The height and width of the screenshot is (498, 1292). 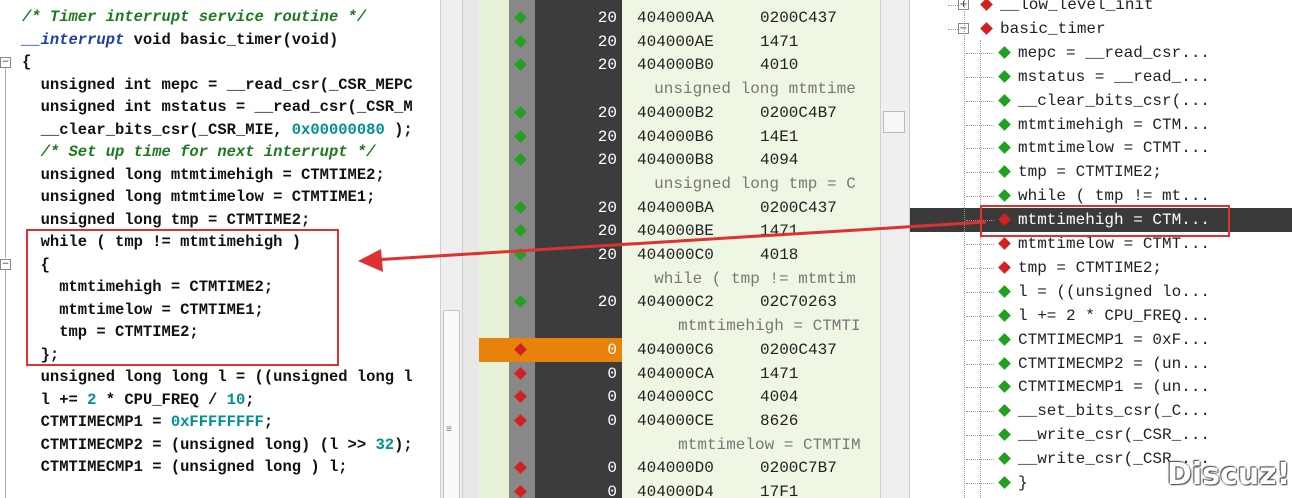 What do you see at coordinates (370, 260) in the screenshot?
I see `arrow-head` at bounding box center [370, 260].